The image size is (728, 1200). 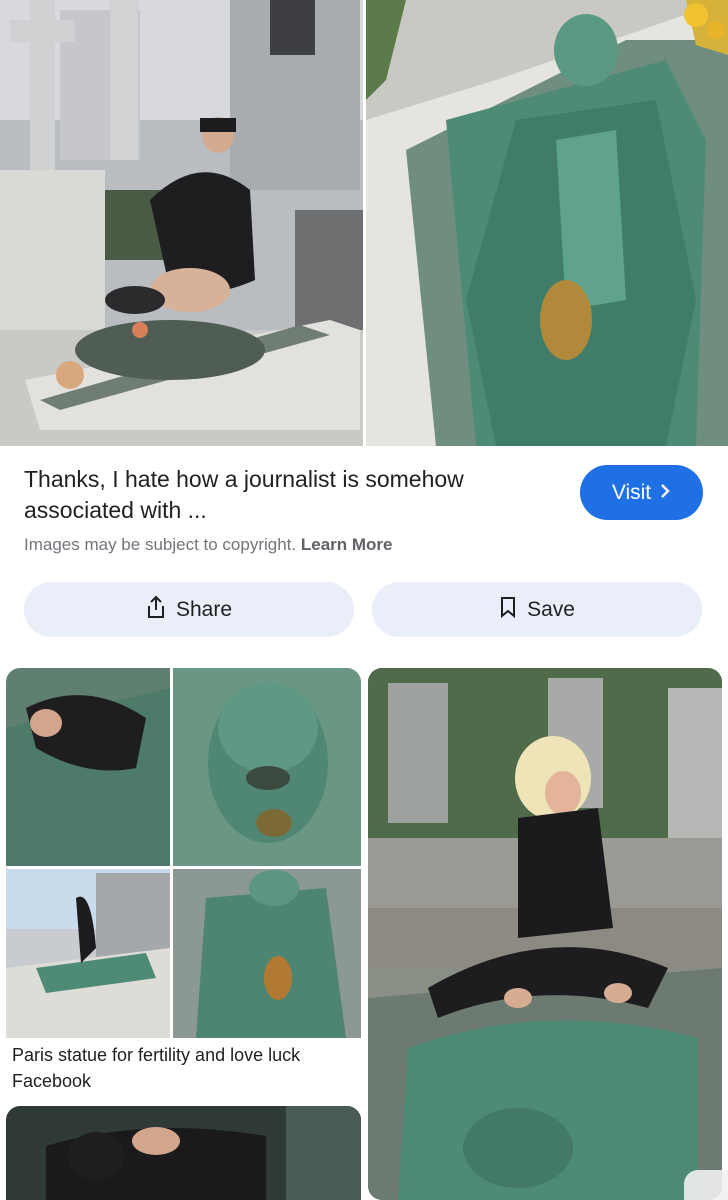 I want to click on chevron-right-icon, so click(x=665, y=493).